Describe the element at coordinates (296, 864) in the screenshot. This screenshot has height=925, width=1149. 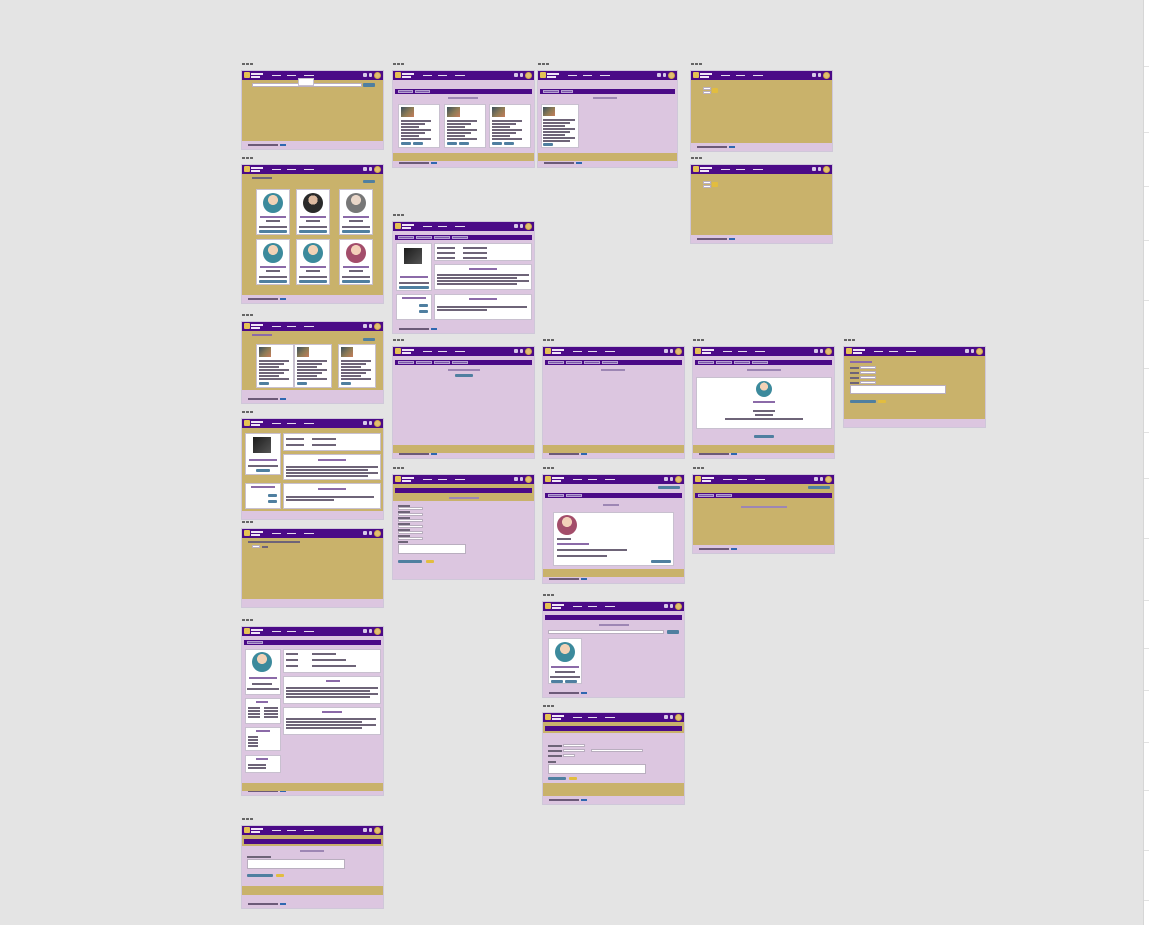
I see `issue-field` at that location.